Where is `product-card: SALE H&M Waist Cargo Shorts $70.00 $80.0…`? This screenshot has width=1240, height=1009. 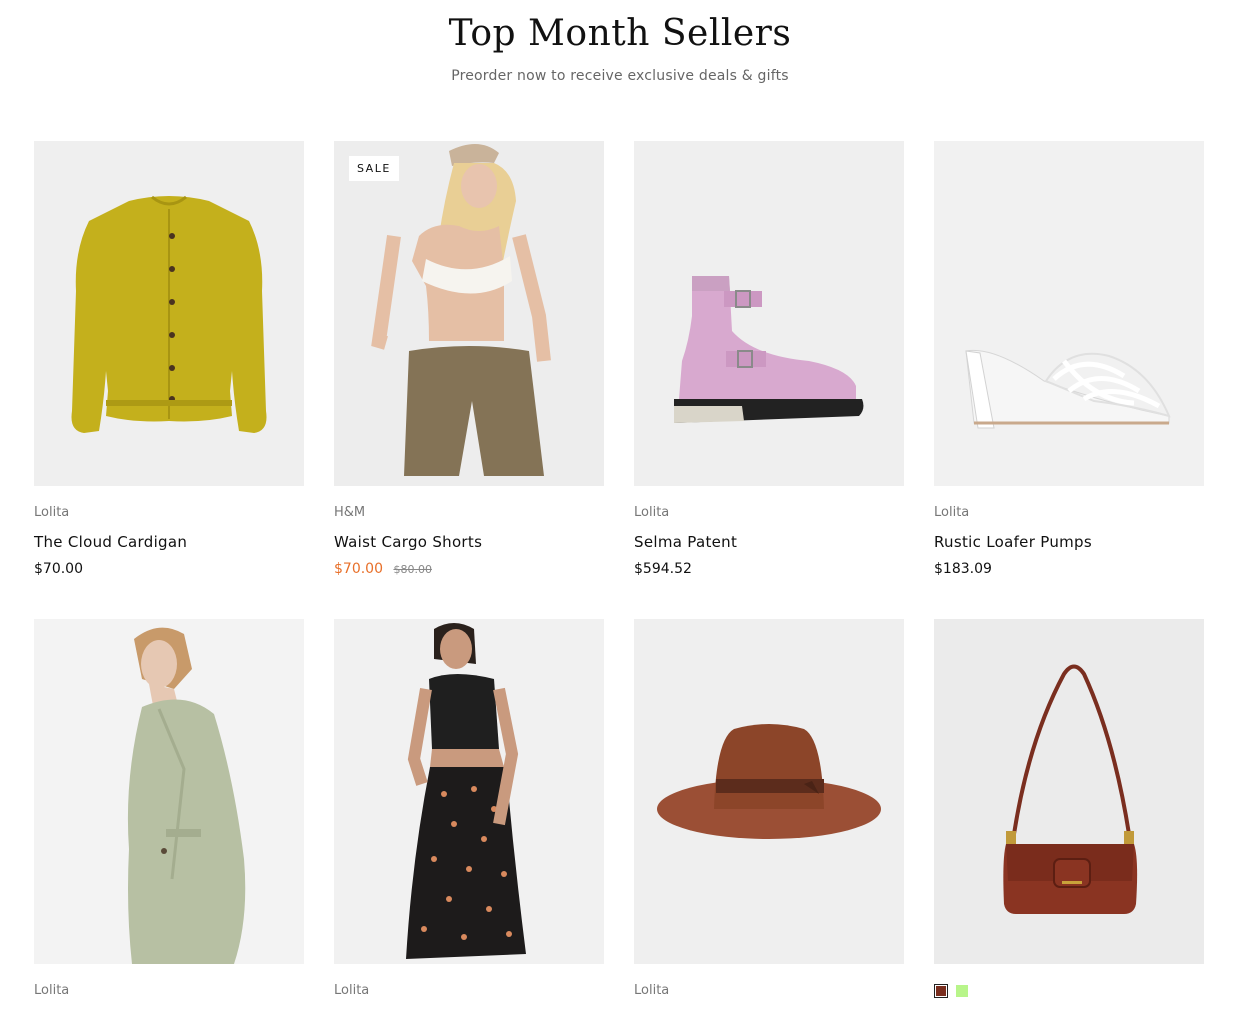 product-card: SALE H&M Waist Cargo Shorts $70.00 $80.0… is located at coordinates (469, 380).